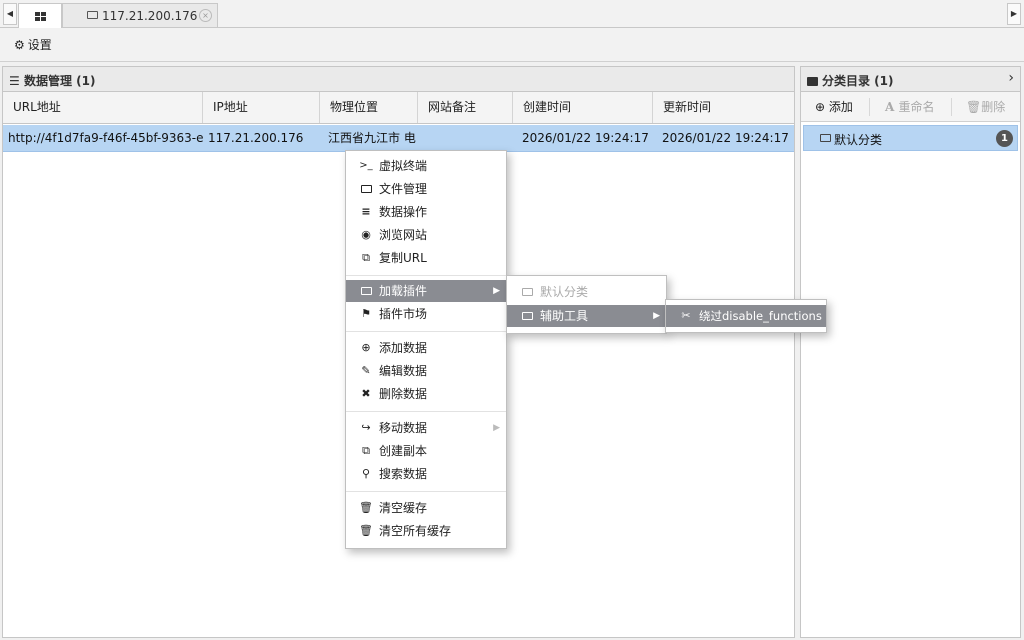  Describe the element at coordinates (366, 313) in the screenshot. I see `cart-icon: ⚑` at that location.